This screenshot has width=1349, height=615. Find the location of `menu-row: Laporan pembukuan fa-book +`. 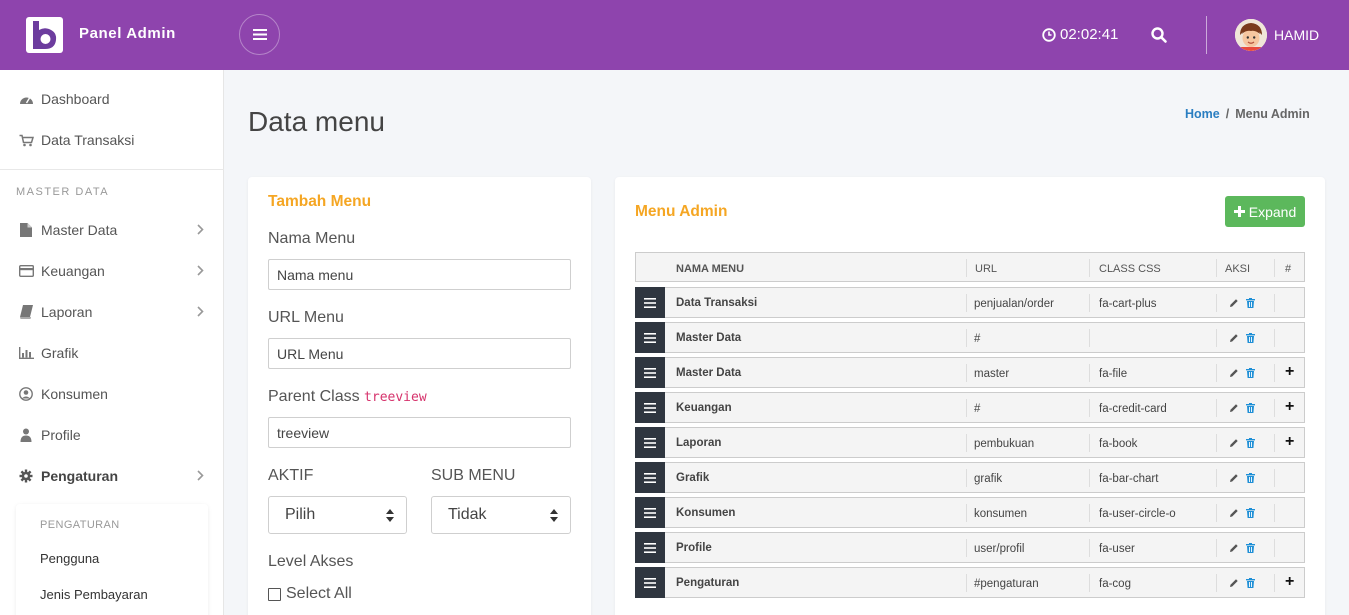

menu-row: Laporan pembukuan fa-book + is located at coordinates (970, 442).